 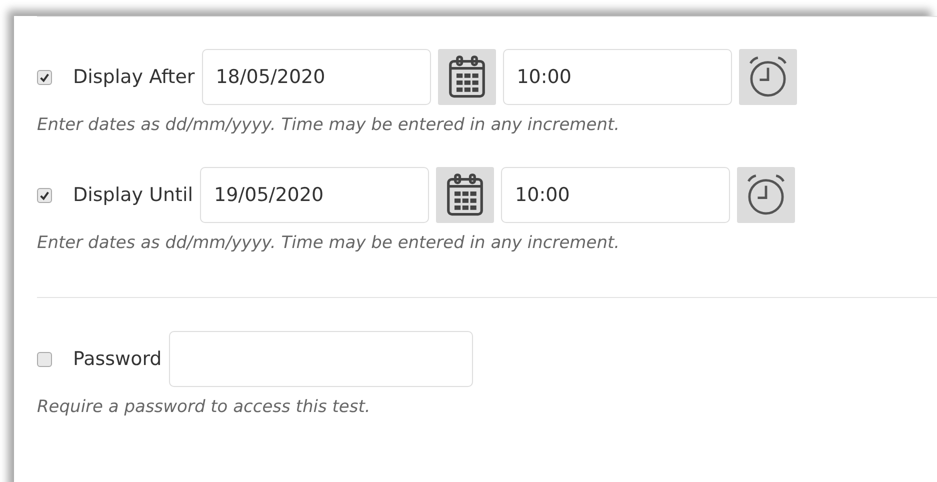 What do you see at coordinates (320, 359) in the screenshot?
I see `password-field` at bounding box center [320, 359].